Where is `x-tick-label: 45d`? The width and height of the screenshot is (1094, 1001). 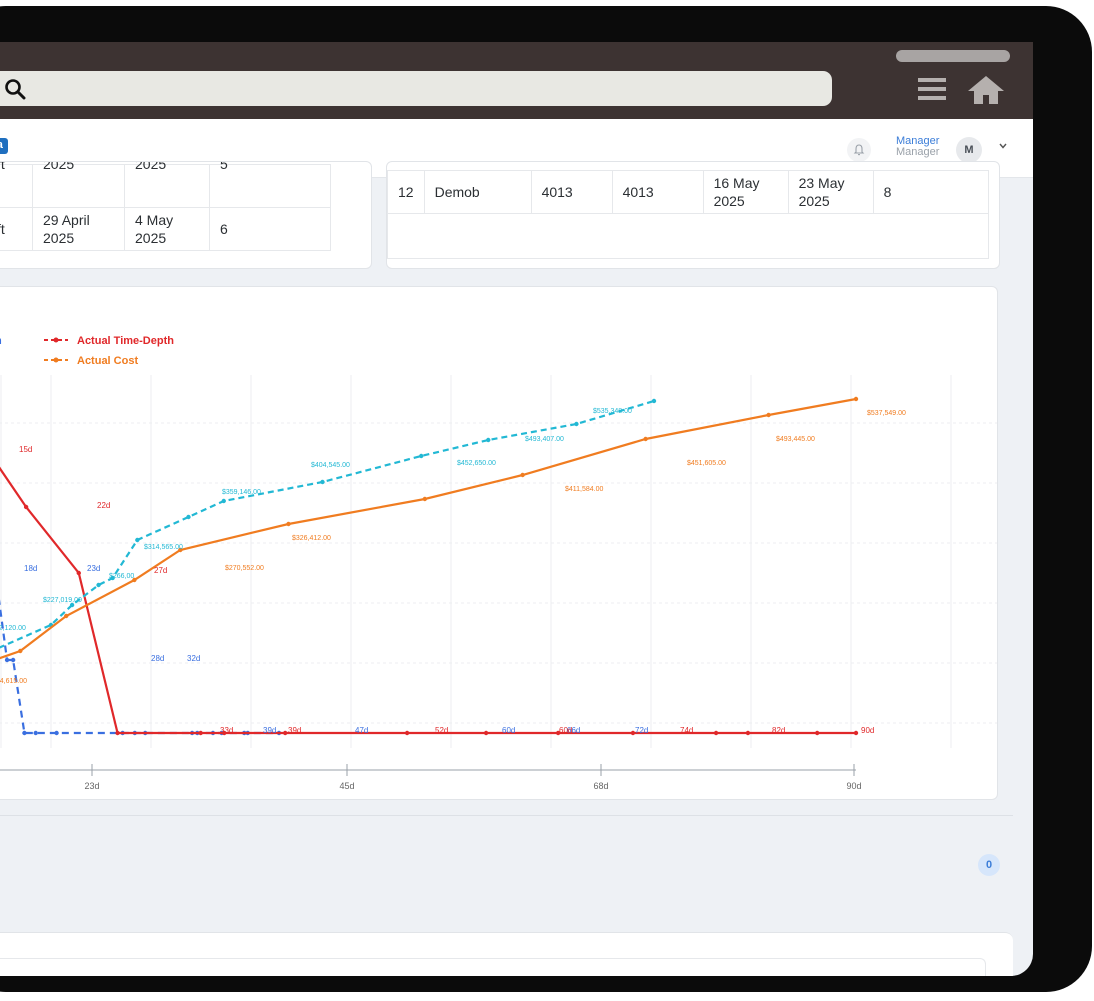 x-tick-label: 45d is located at coordinates (346, 786).